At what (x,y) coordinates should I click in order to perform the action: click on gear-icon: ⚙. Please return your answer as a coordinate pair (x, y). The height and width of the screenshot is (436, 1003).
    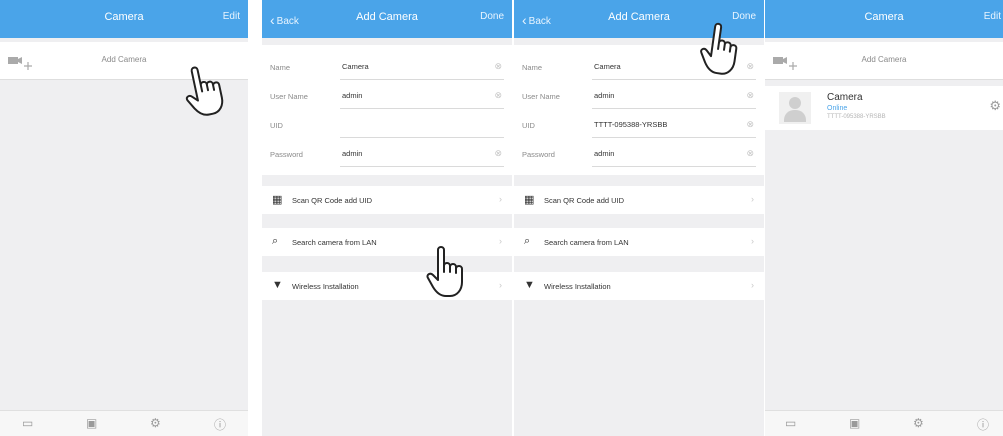
    Looking at the image, I should click on (995, 106).